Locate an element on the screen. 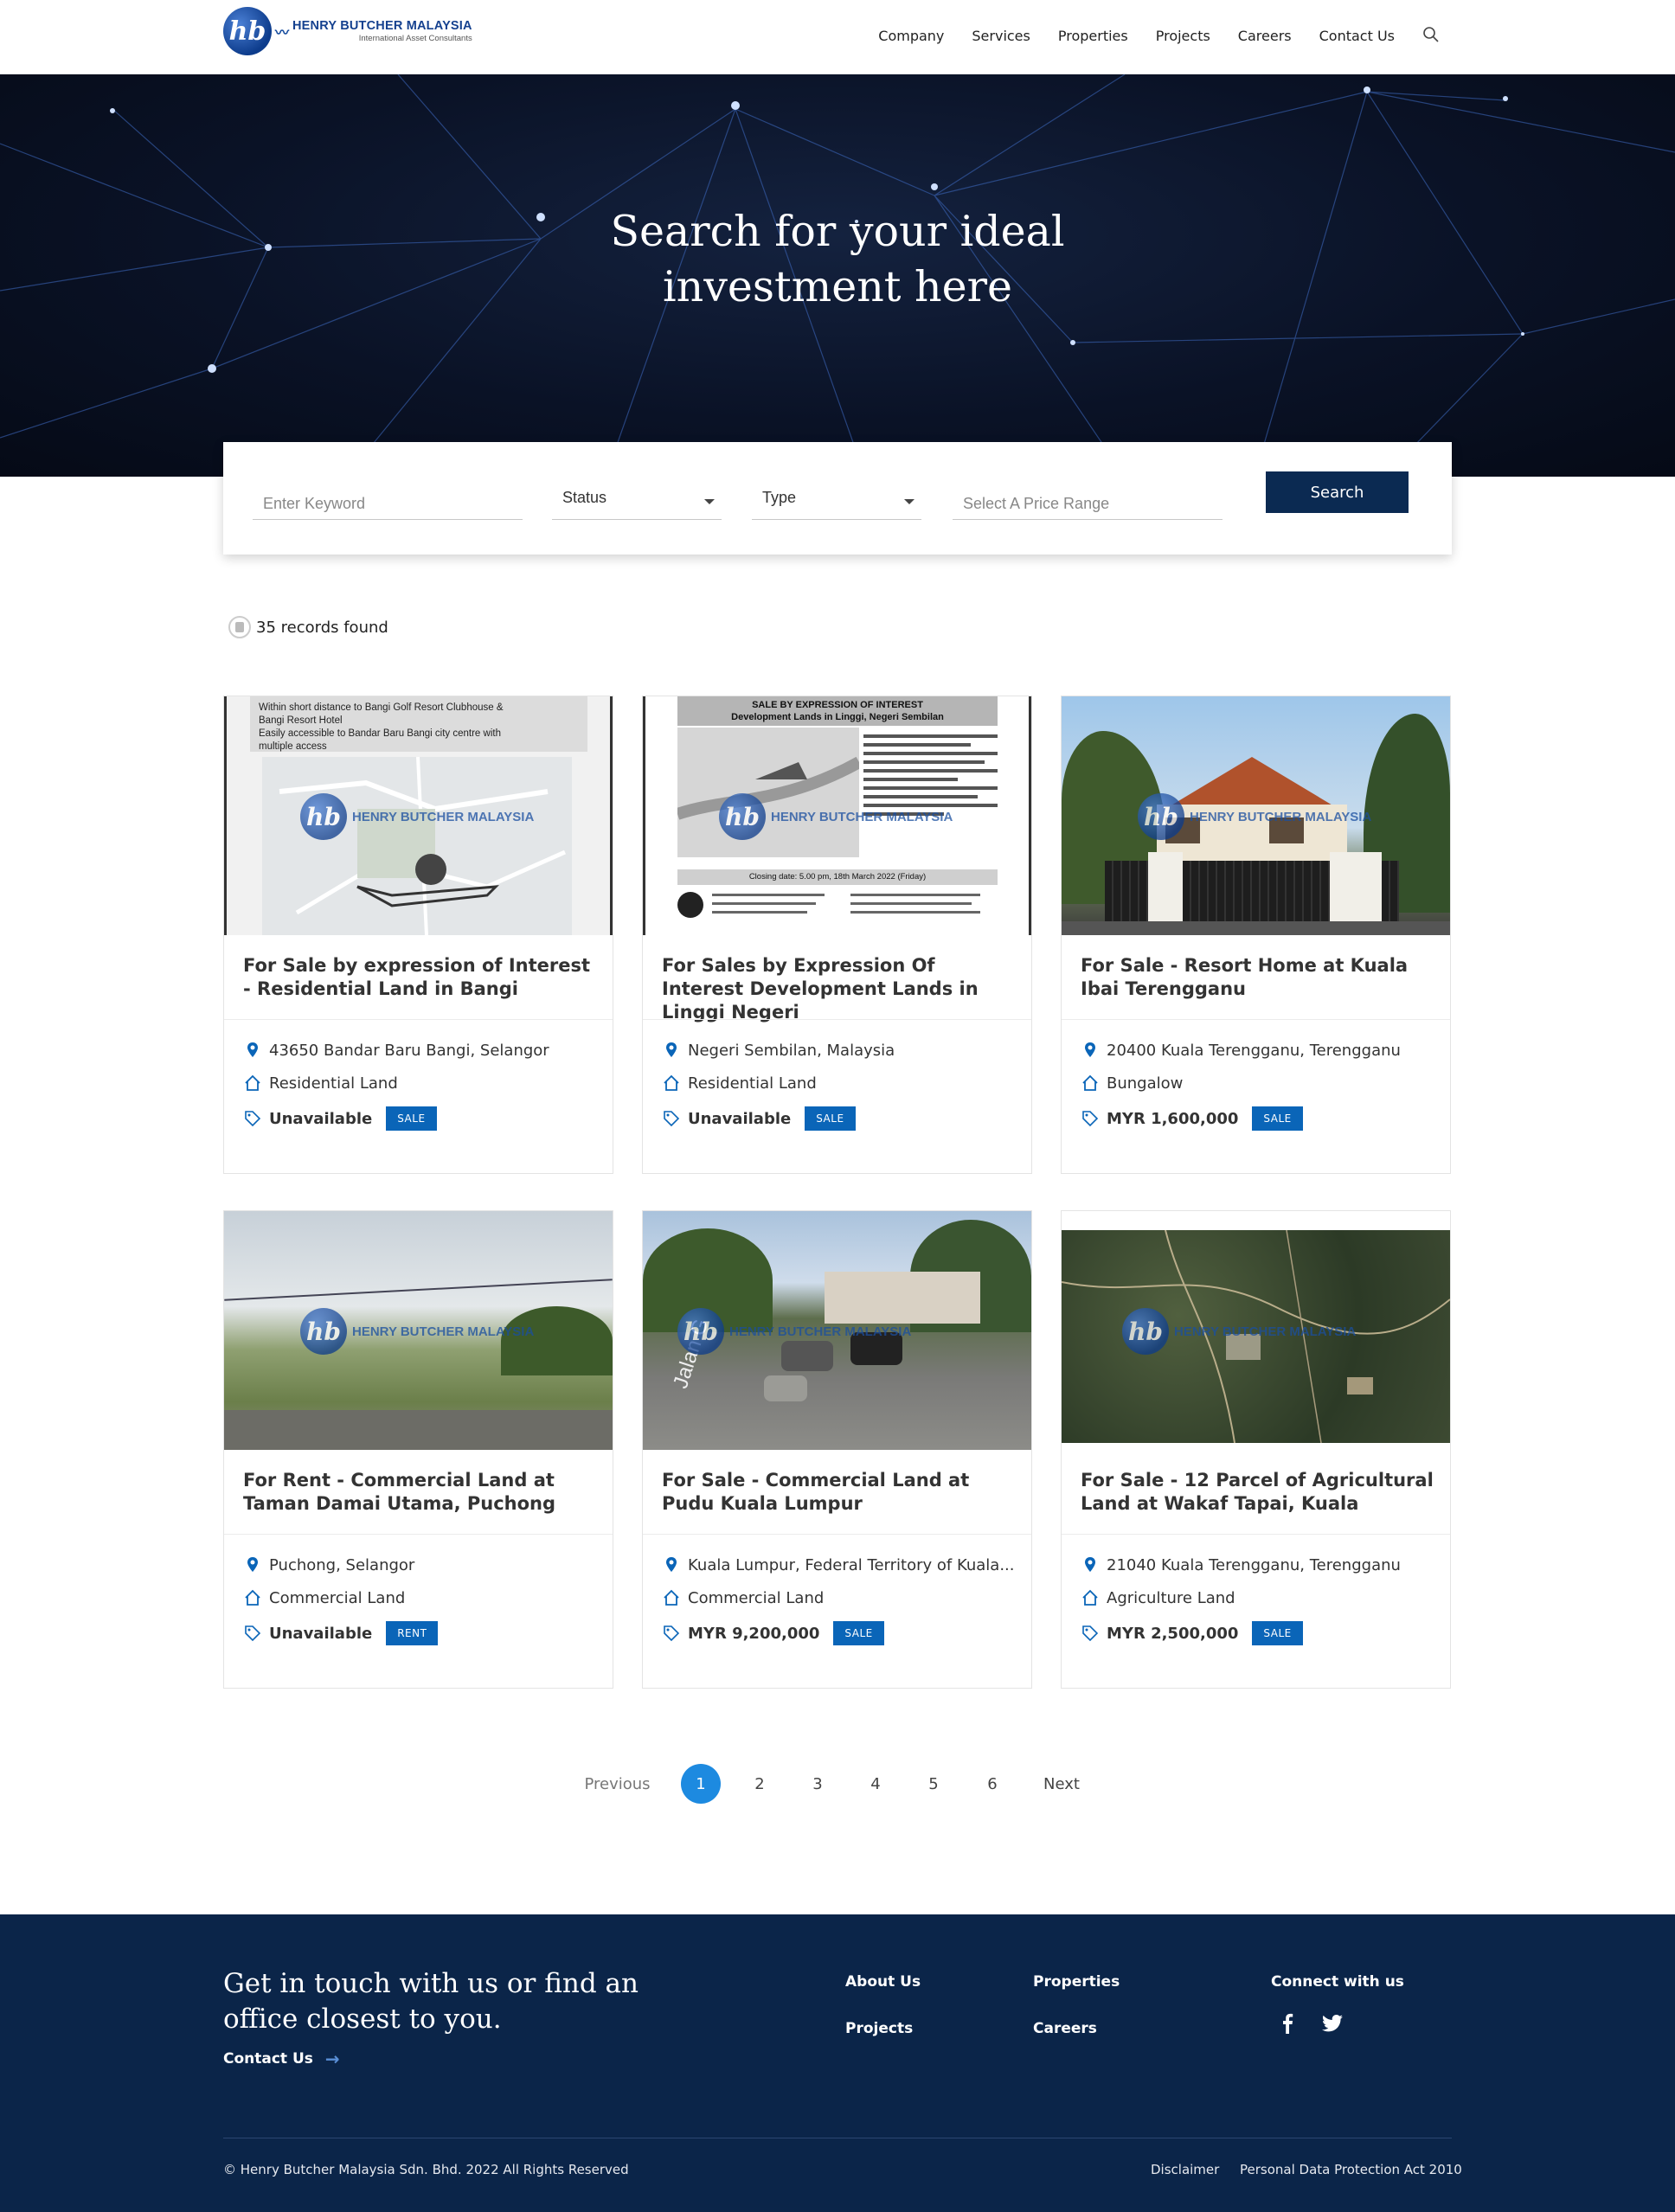 The height and width of the screenshot is (2212, 1675). price-text: MYR 2,500,000 is located at coordinates (1173, 1634).